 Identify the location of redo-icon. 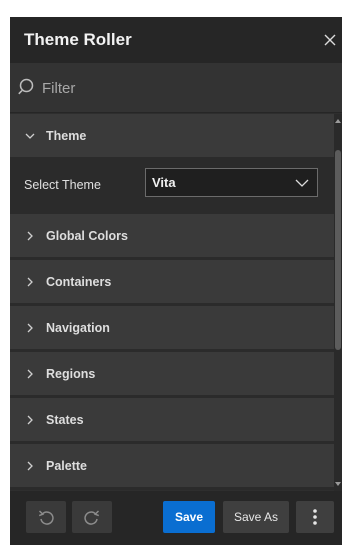
(92, 517).